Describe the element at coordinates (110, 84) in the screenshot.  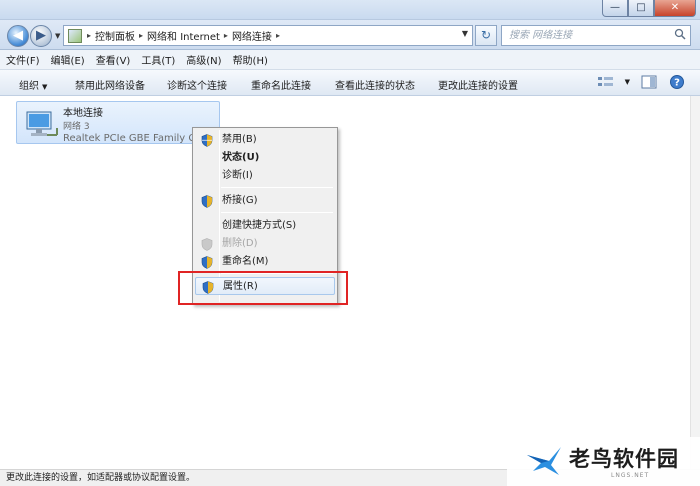
I see `disable-device-button: 禁用此网络设备` at that location.